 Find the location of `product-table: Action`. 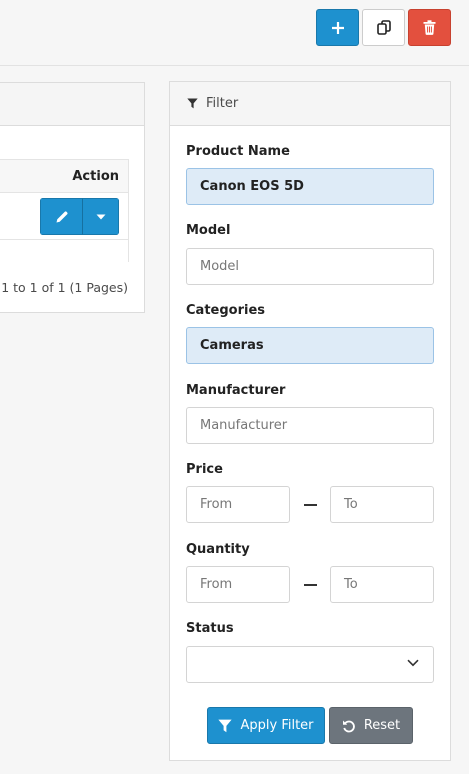

product-table: Action is located at coordinates (64, 210).